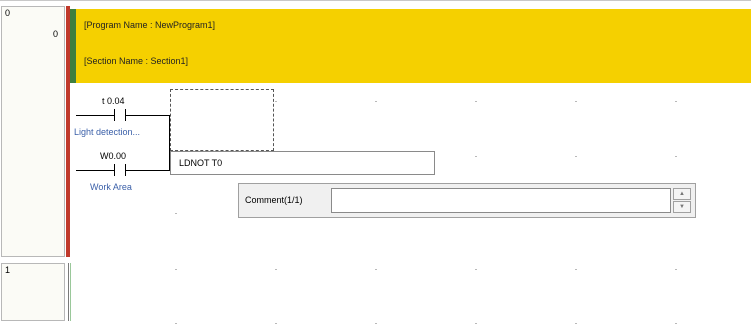  I want to click on spin-up-icon: ▲, so click(682, 194).